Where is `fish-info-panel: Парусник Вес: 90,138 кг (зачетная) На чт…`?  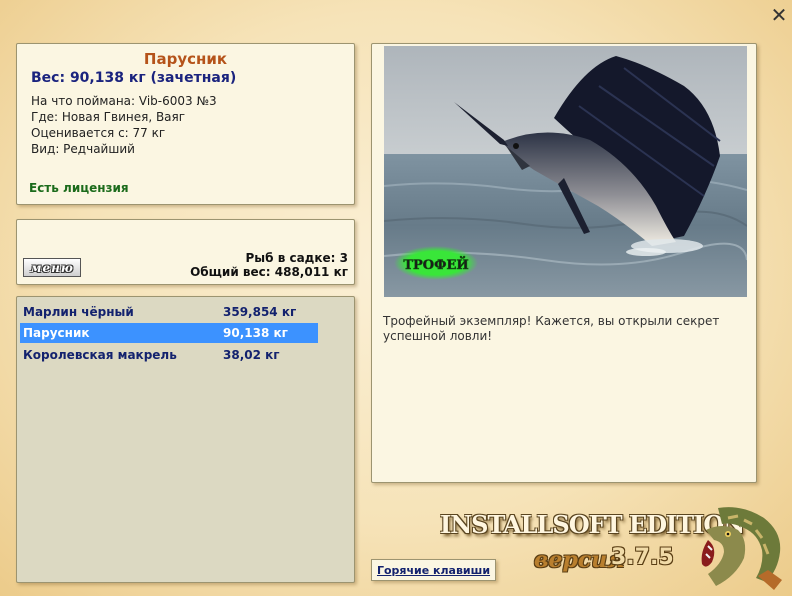 fish-info-panel: Парусник Вес: 90,138 кг (зачетная) На чт… is located at coordinates (185, 124).